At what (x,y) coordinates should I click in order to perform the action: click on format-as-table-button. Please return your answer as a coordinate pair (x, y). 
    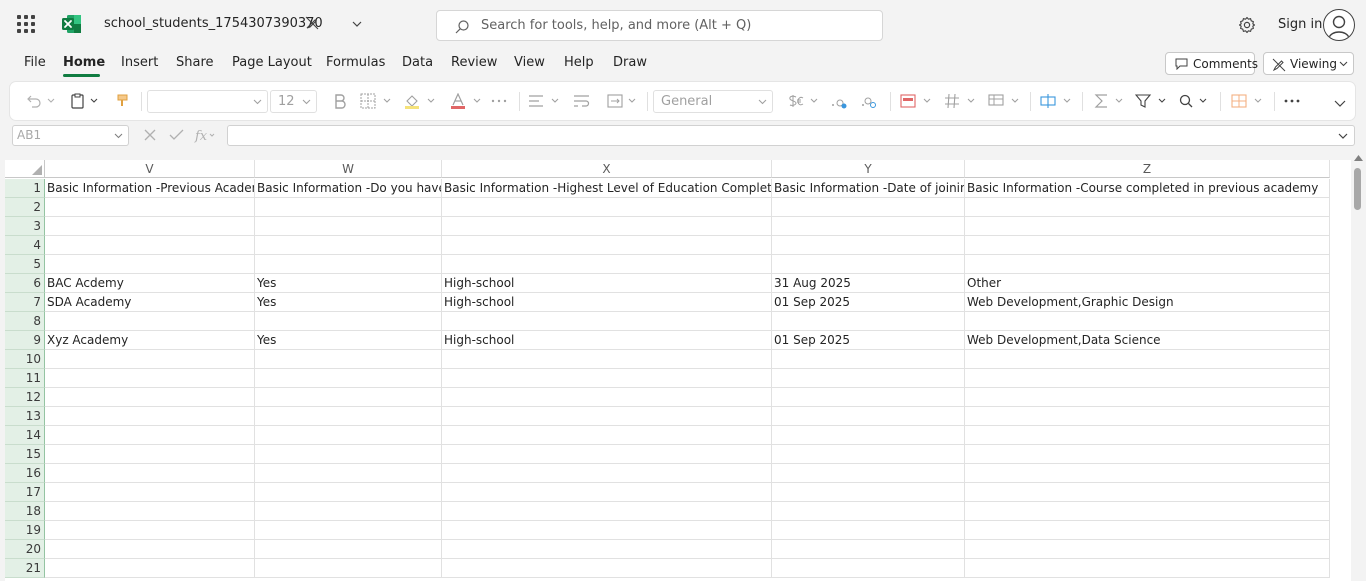
    Looking at the image, I should click on (961, 101).